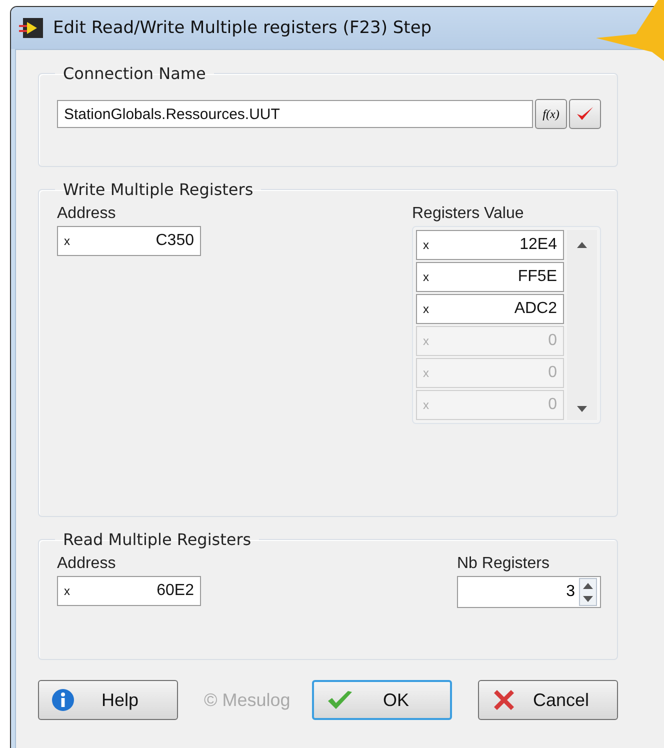 The height and width of the screenshot is (748, 664). Describe the element at coordinates (588, 585) in the screenshot. I see `spin-up-icon` at that location.